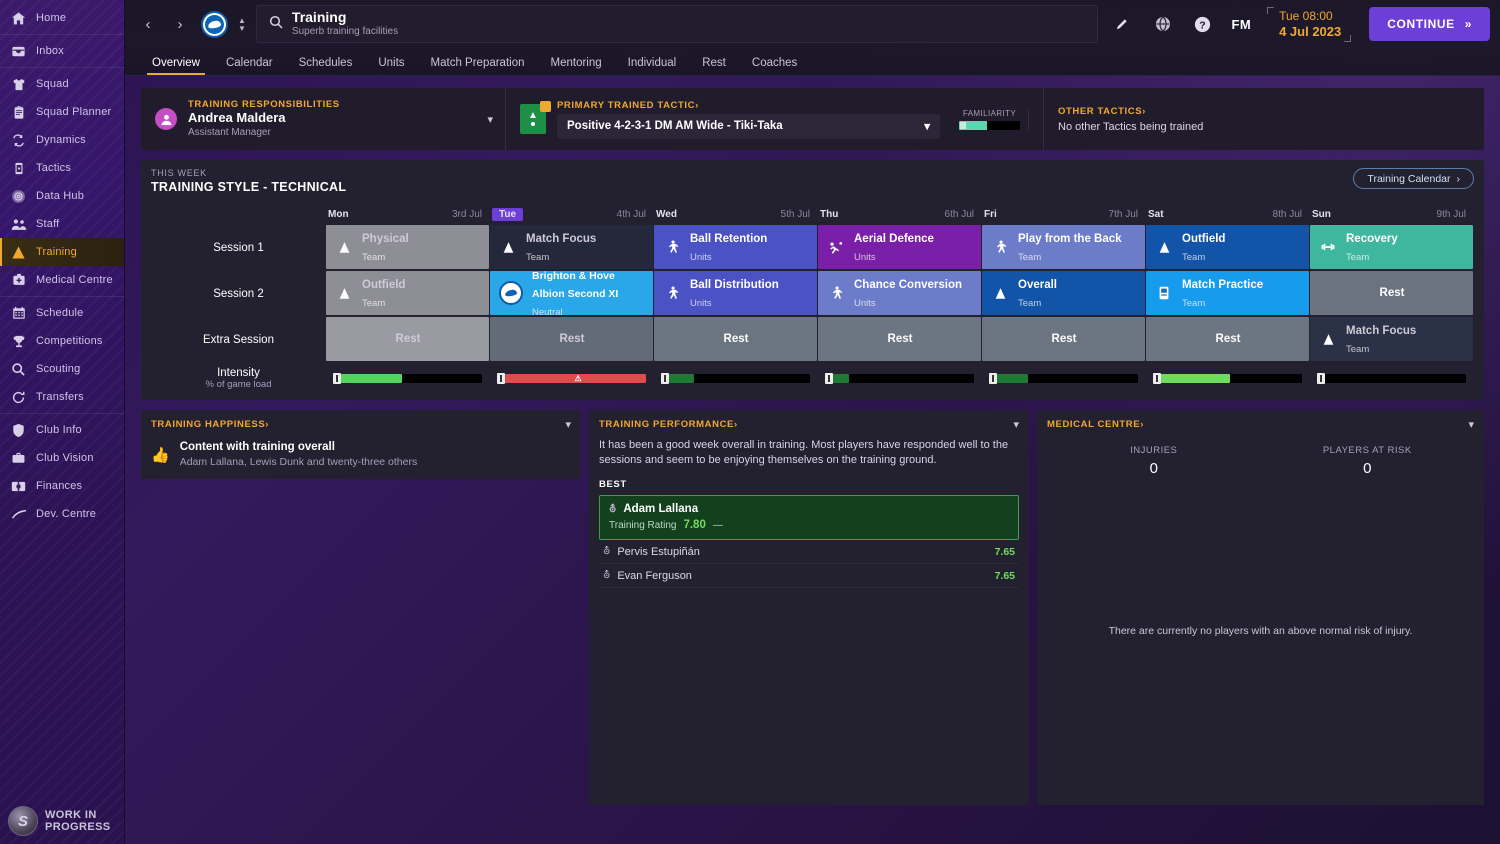 The height and width of the screenshot is (844, 1500). I want to click on sidebar-item-inbox: Inbox, so click(62, 51).